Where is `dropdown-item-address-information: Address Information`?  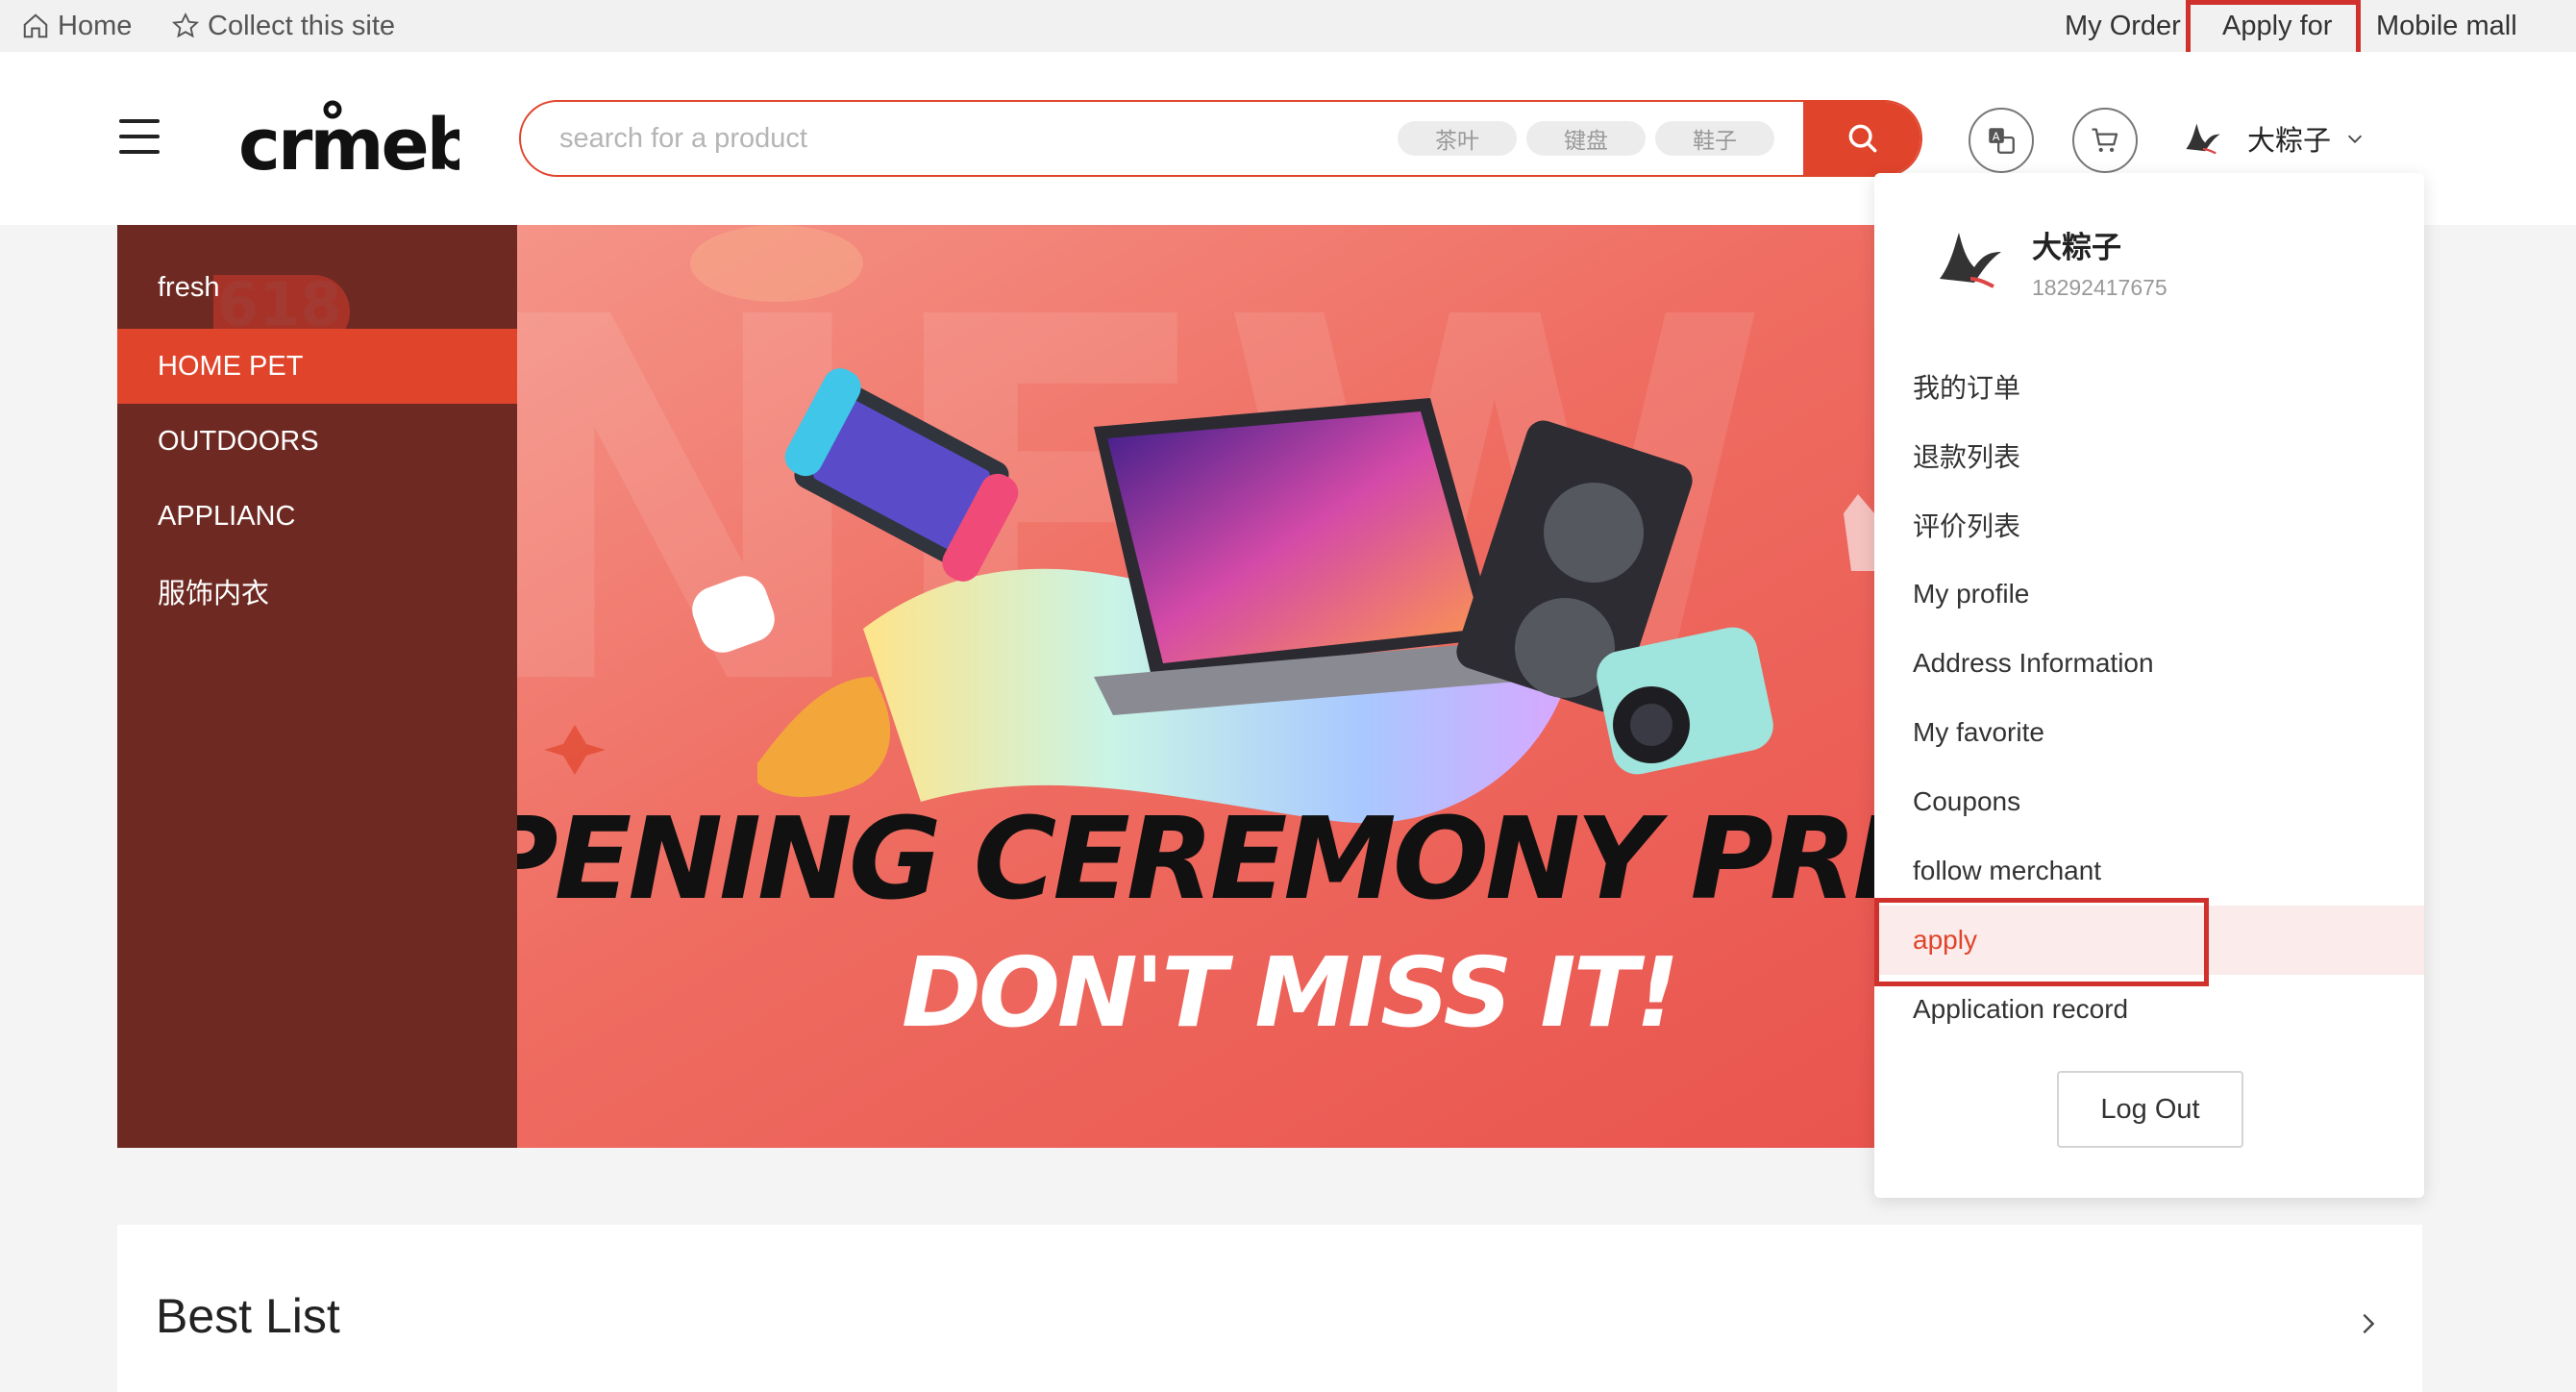
dropdown-item-address-information: Address Information is located at coordinates (2149, 663).